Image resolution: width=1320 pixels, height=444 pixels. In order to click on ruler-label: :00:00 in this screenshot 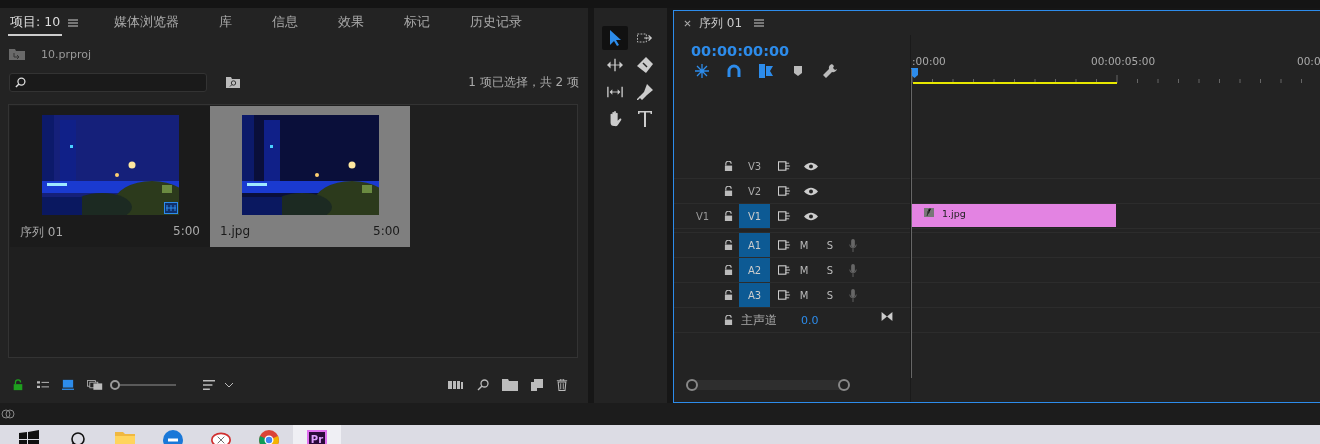, I will do `click(929, 61)`.